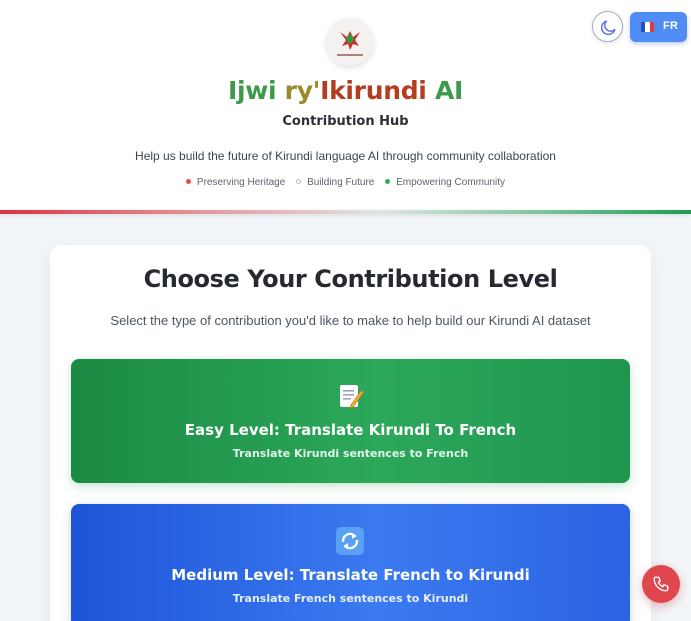  What do you see at coordinates (345, 121) in the screenshot?
I see `app-subtitle: Contribution Hub` at bounding box center [345, 121].